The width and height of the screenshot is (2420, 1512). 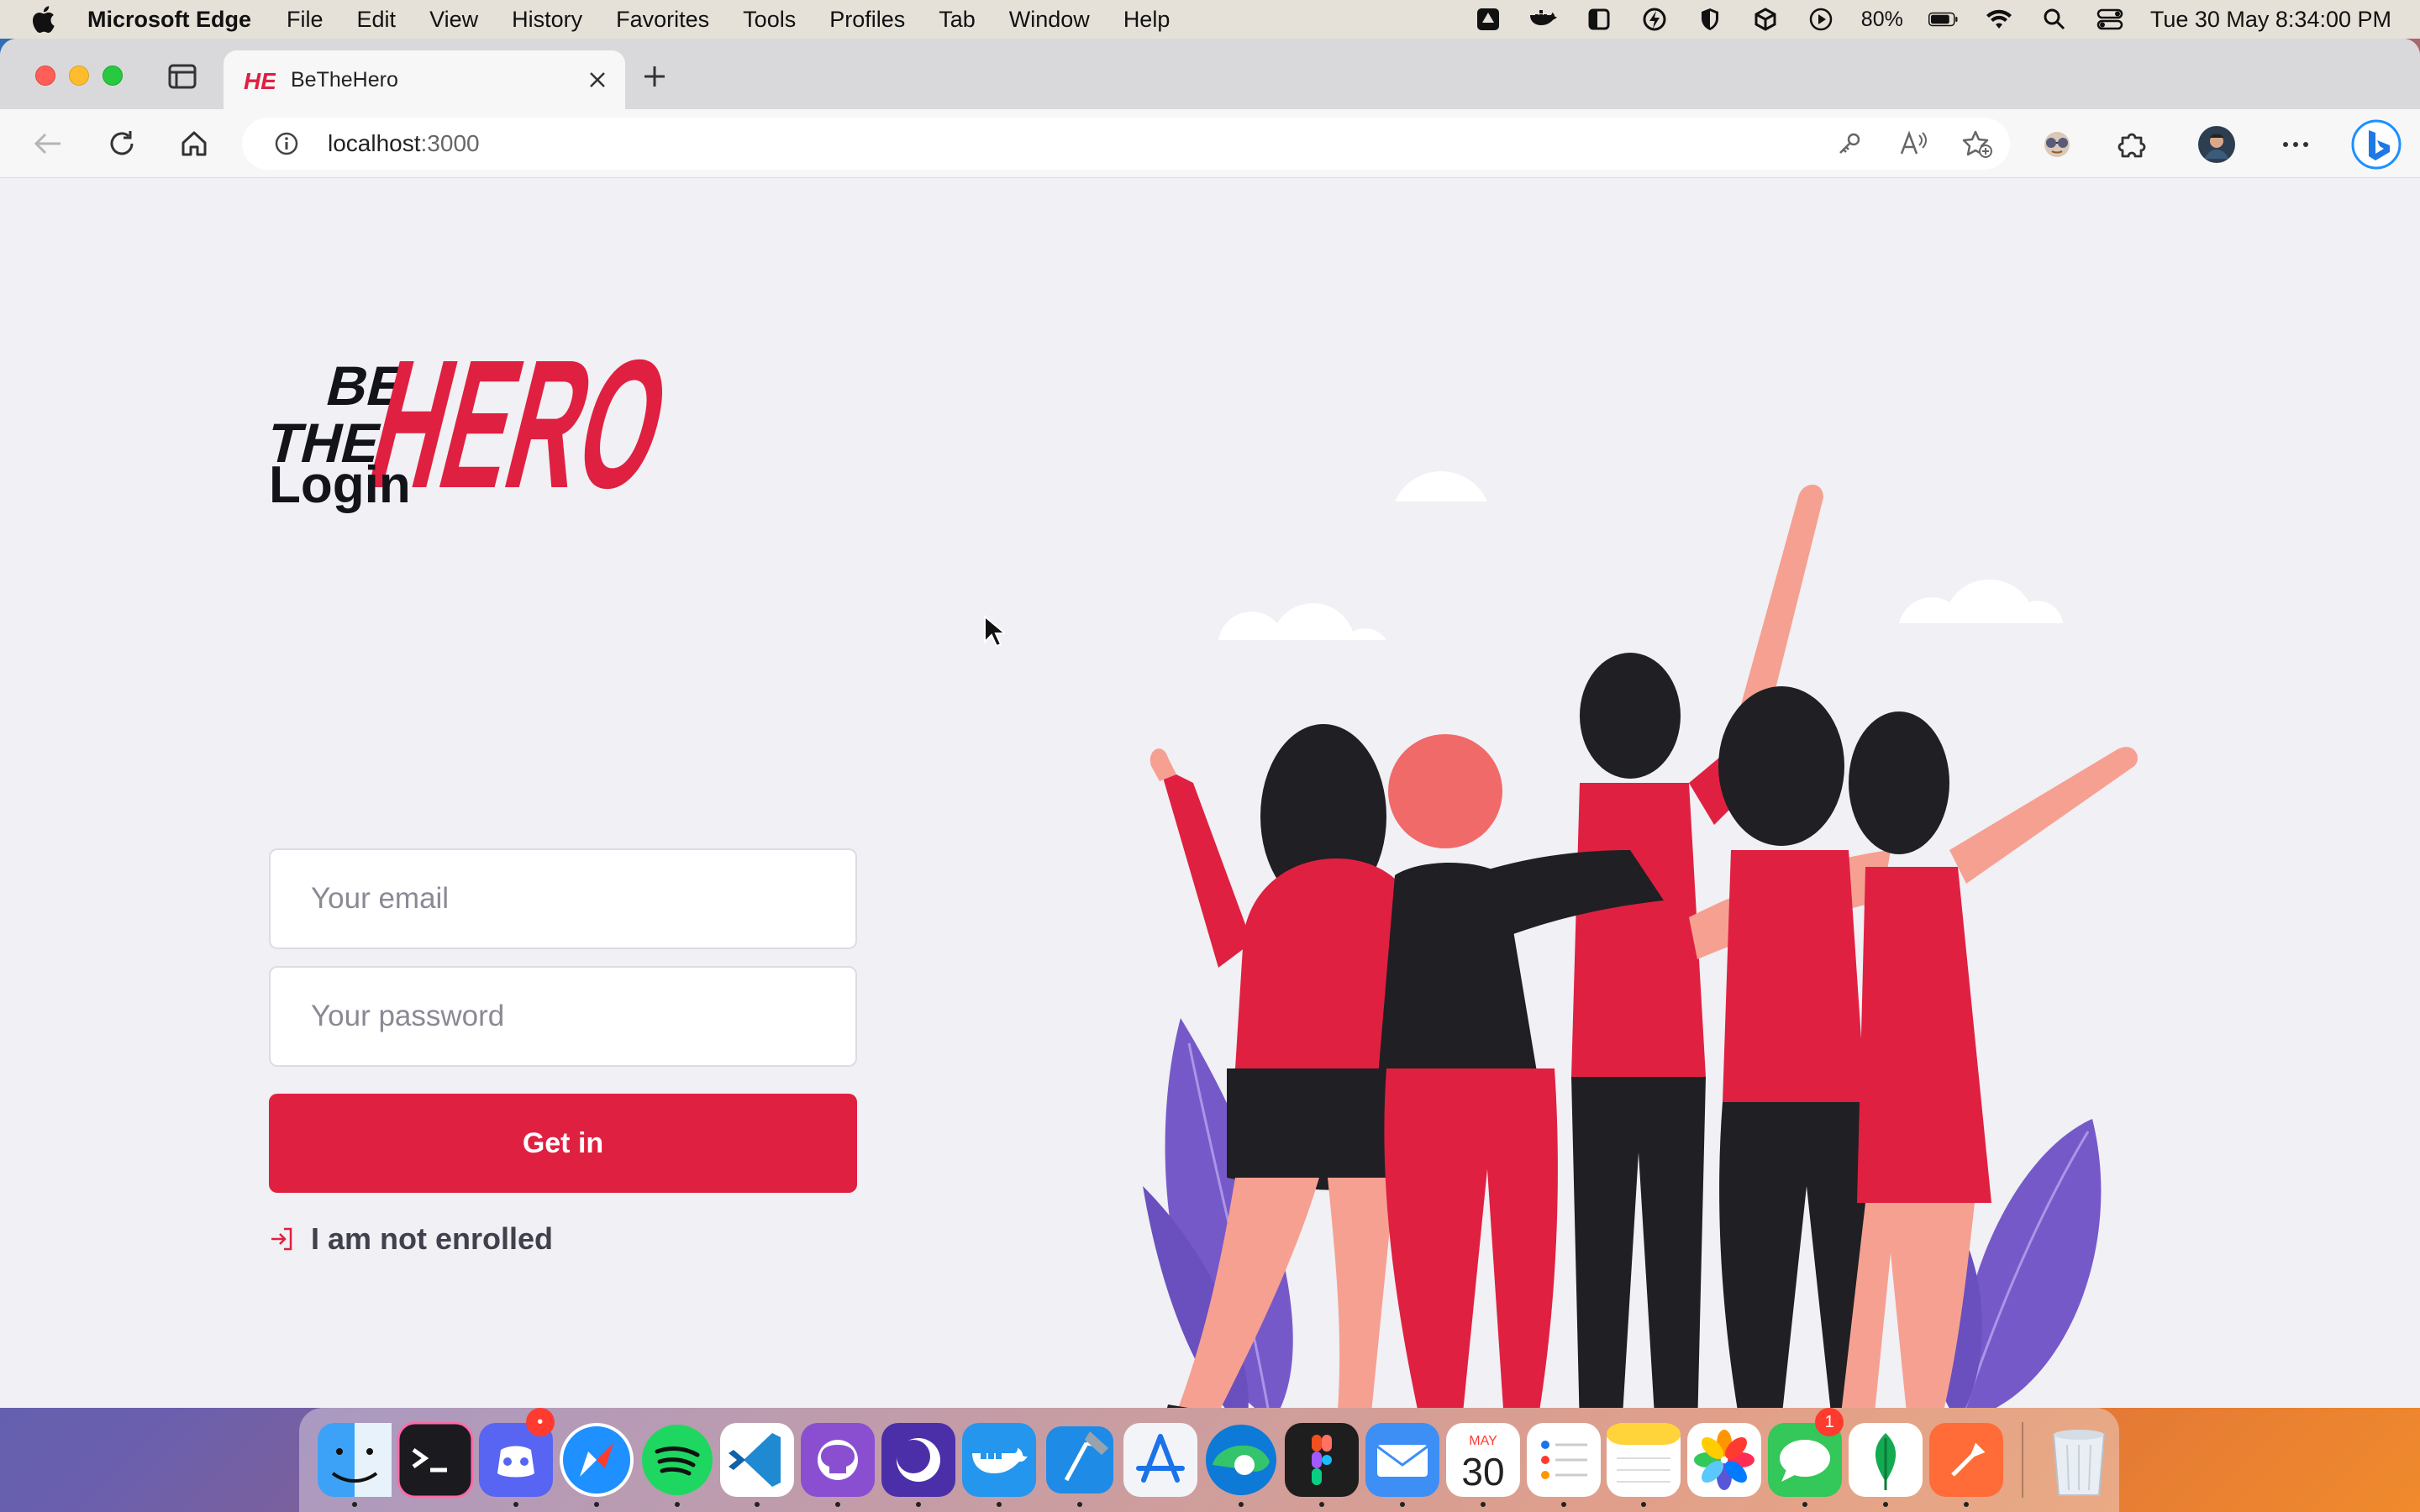 What do you see at coordinates (169, 20) in the screenshot?
I see `menu-app-name: Microsoft Edge` at bounding box center [169, 20].